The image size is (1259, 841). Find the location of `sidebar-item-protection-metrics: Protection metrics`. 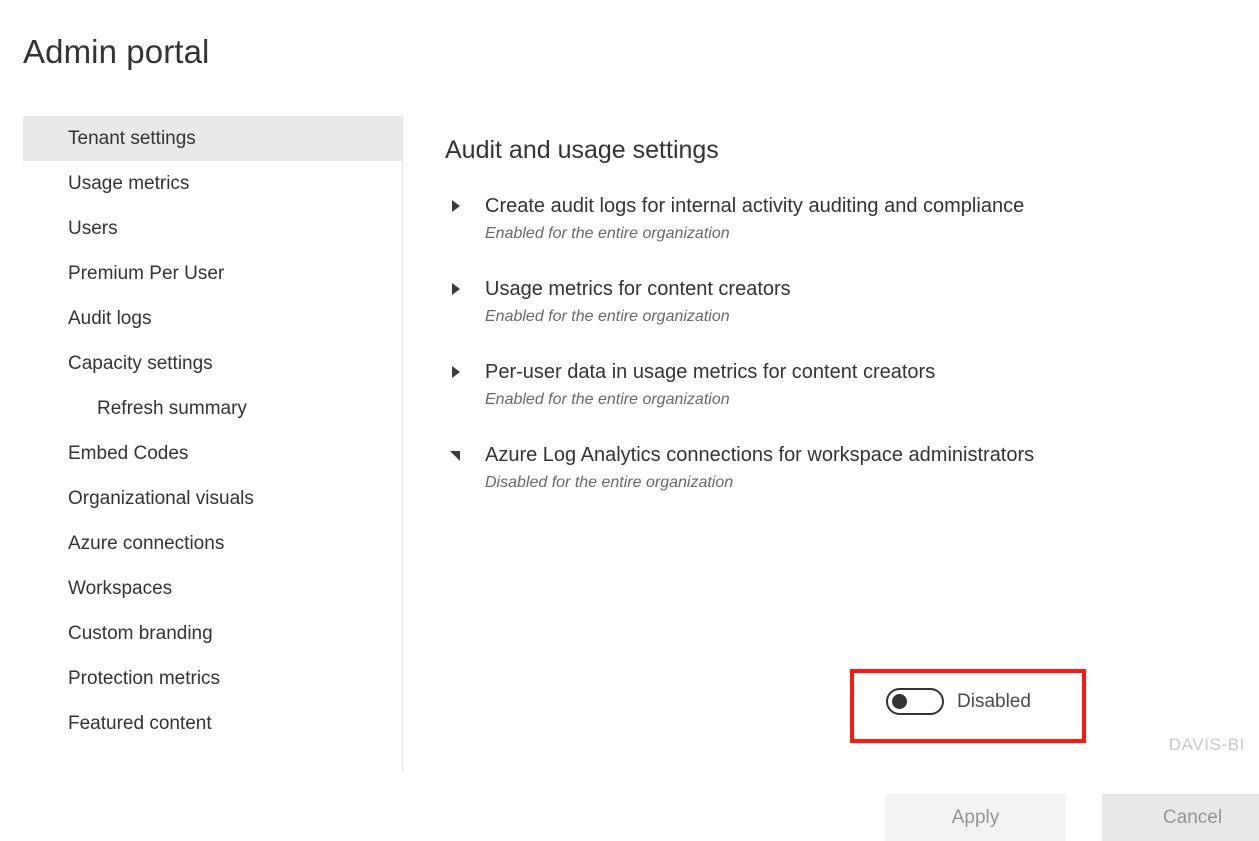

sidebar-item-protection-metrics: Protection metrics is located at coordinates (212, 678).